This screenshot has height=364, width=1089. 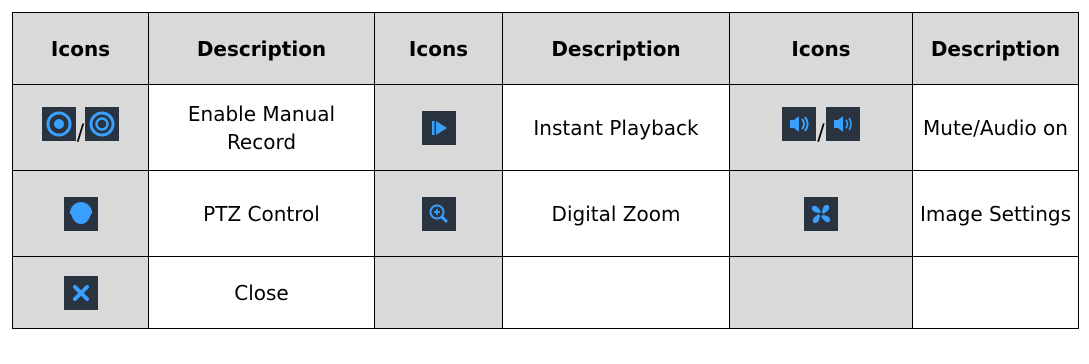 I want to click on description-cell: Image Settings, so click(x=995, y=213).